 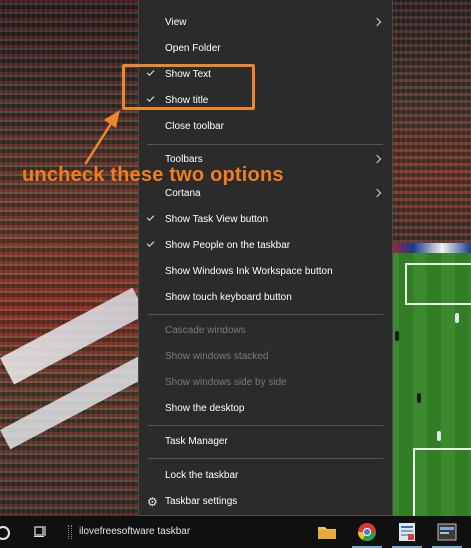 What do you see at coordinates (327, 532) in the screenshot?
I see `folder-icon` at bounding box center [327, 532].